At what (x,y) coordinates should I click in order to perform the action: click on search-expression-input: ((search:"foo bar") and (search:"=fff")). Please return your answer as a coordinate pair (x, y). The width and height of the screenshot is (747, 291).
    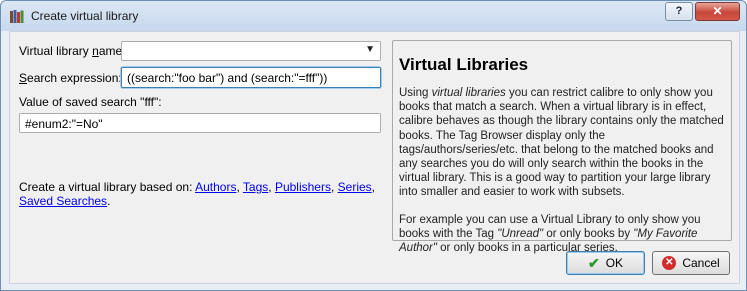
    Looking at the image, I should click on (251, 77).